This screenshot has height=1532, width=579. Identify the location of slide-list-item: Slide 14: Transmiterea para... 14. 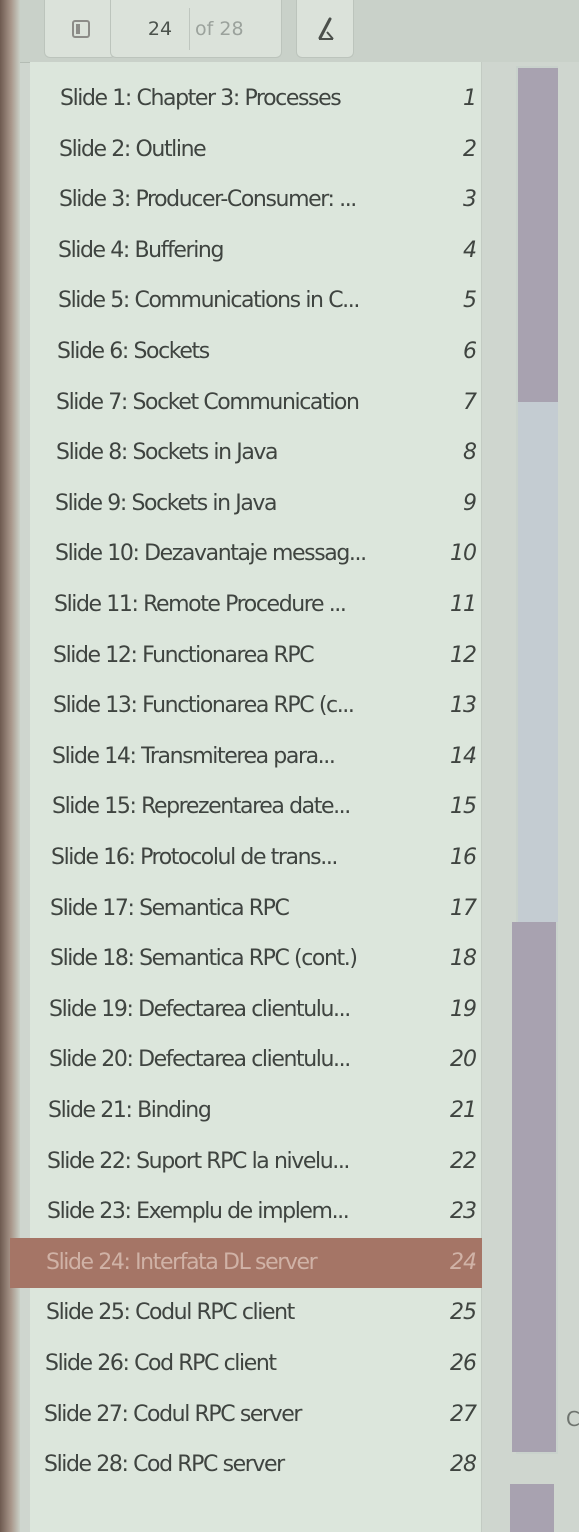
(256, 757).